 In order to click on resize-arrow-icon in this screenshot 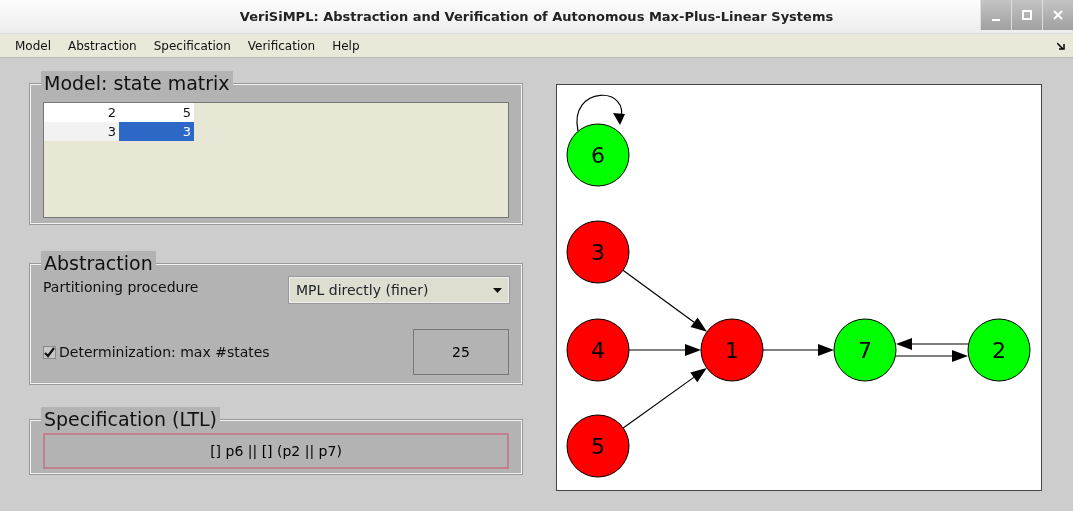, I will do `click(1061, 46)`.